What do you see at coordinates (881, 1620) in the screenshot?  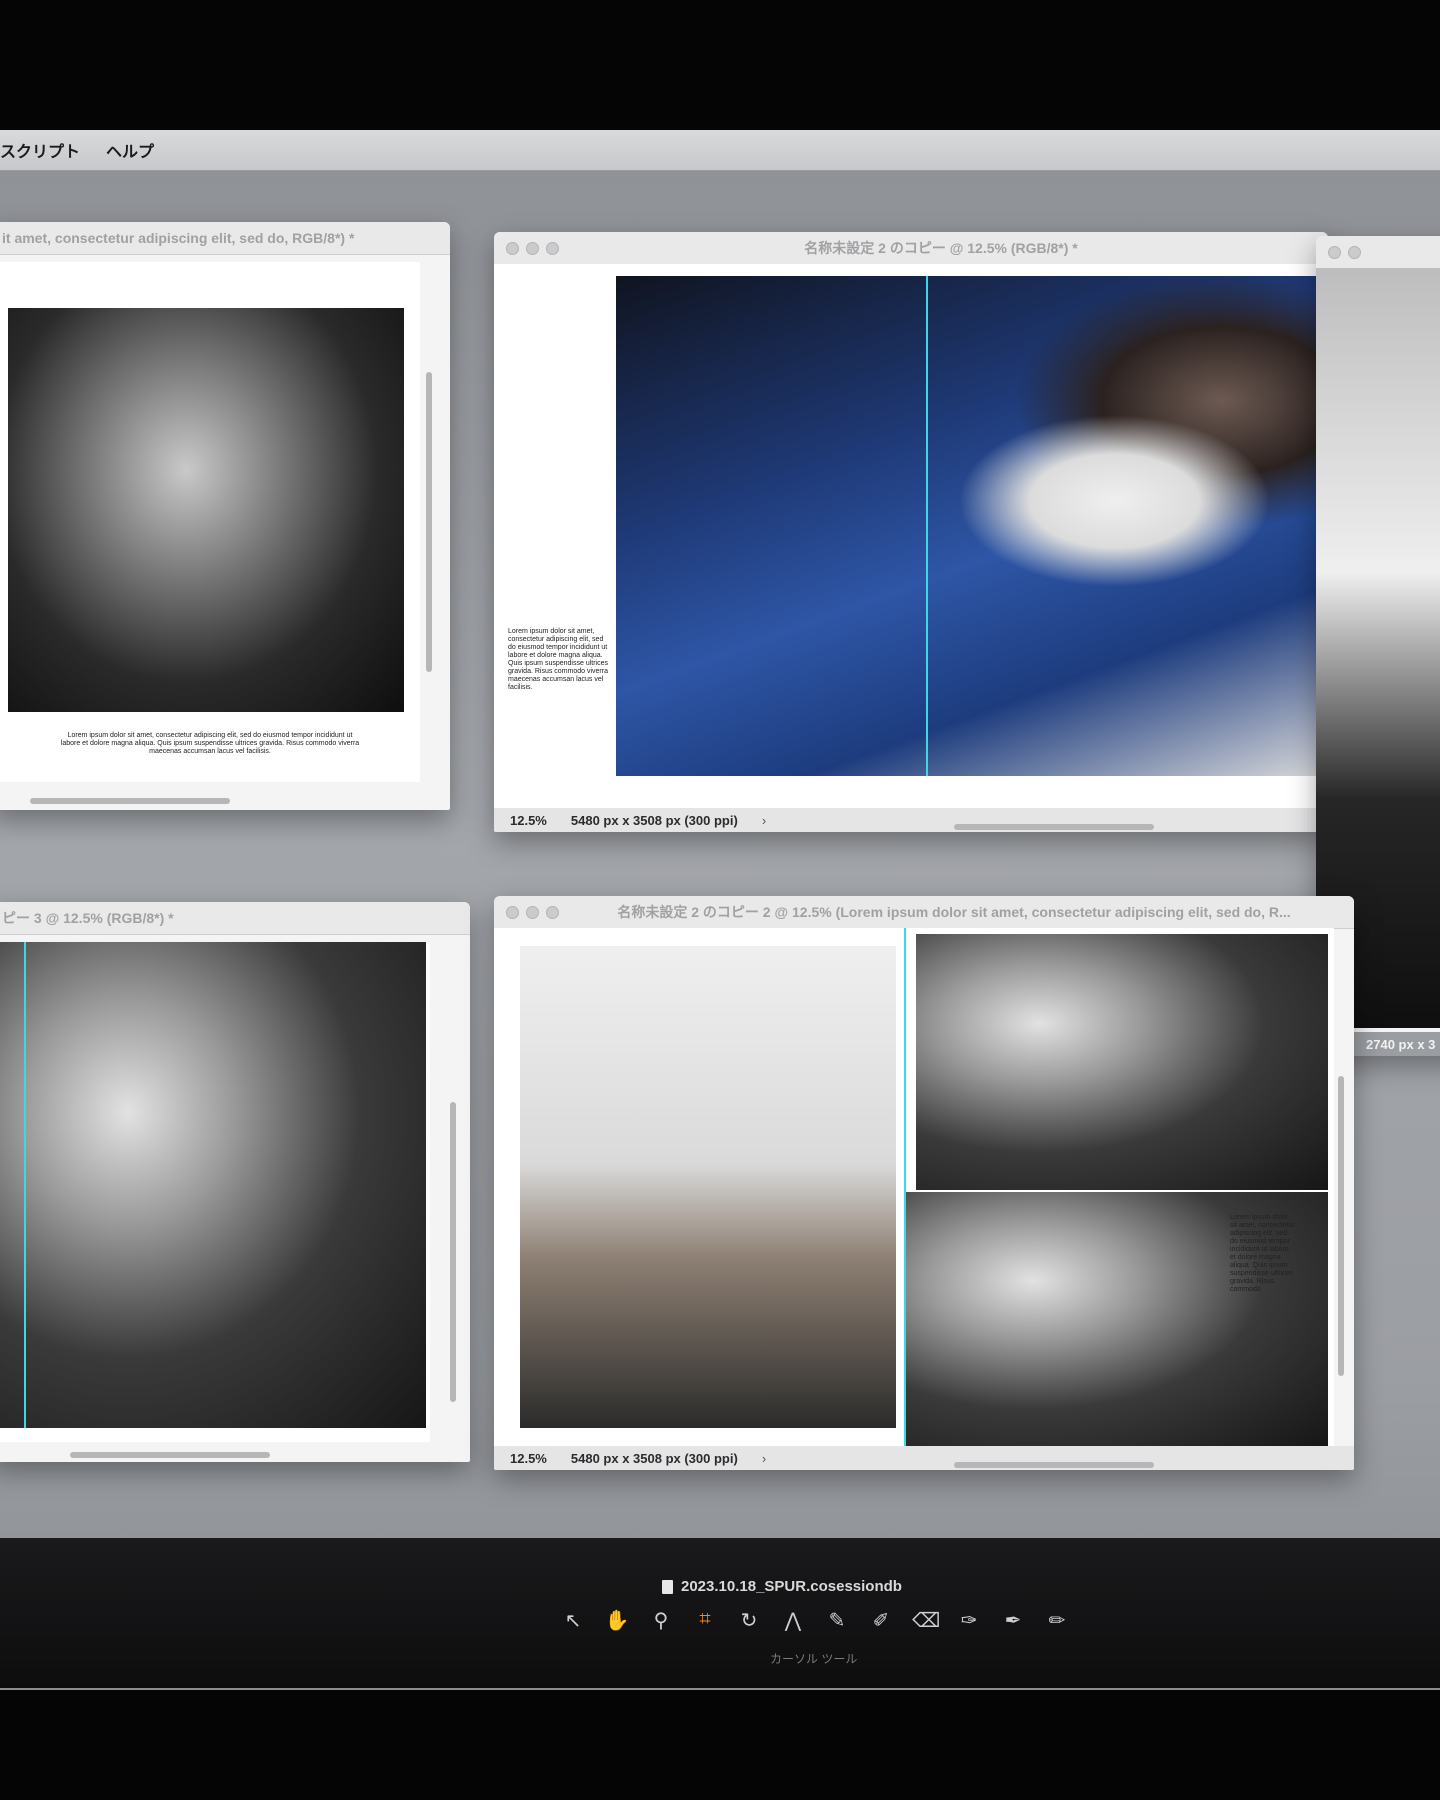 I see `brush-icon: ✐` at bounding box center [881, 1620].